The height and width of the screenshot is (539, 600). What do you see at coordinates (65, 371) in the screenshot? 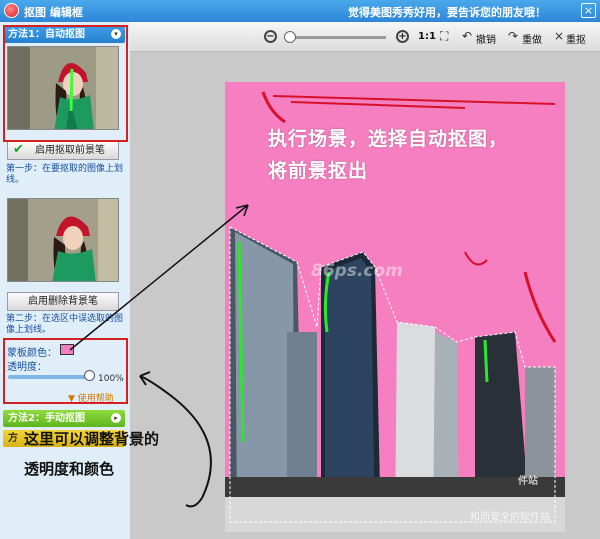
I see `highlight-opacity-controls` at bounding box center [65, 371].